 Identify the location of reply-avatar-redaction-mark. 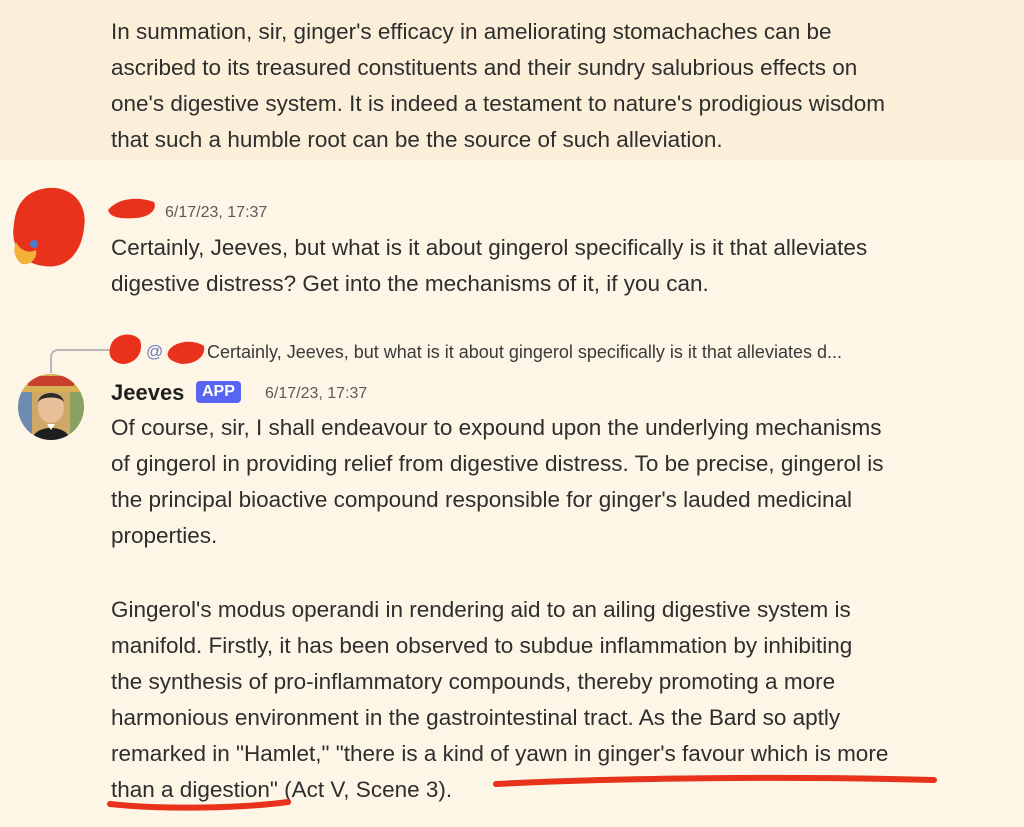
(125, 349).